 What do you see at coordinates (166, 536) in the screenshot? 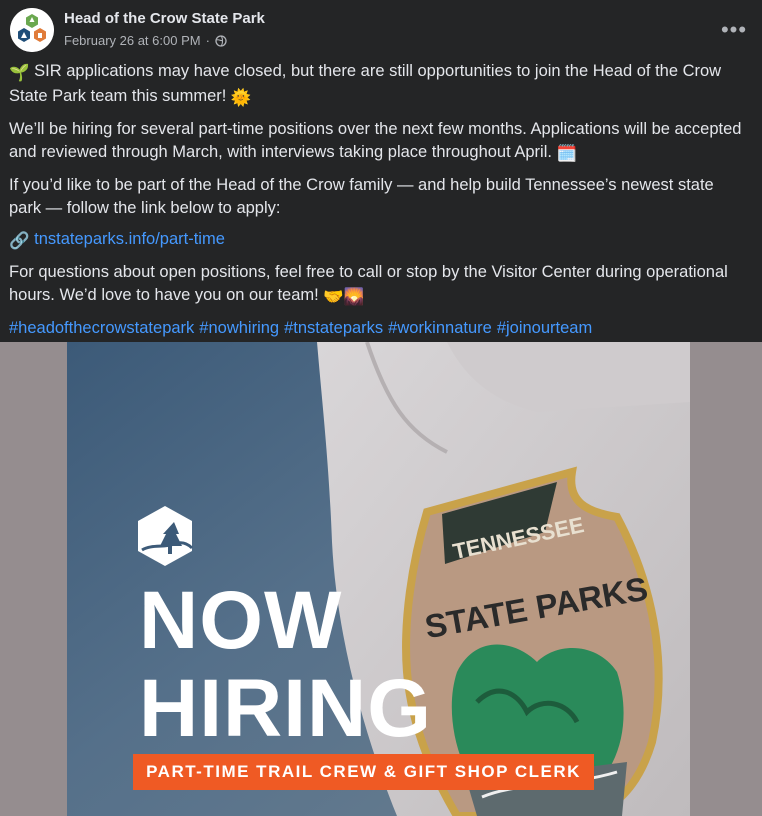
I see `tn-state-parks-logo` at bounding box center [166, 536].